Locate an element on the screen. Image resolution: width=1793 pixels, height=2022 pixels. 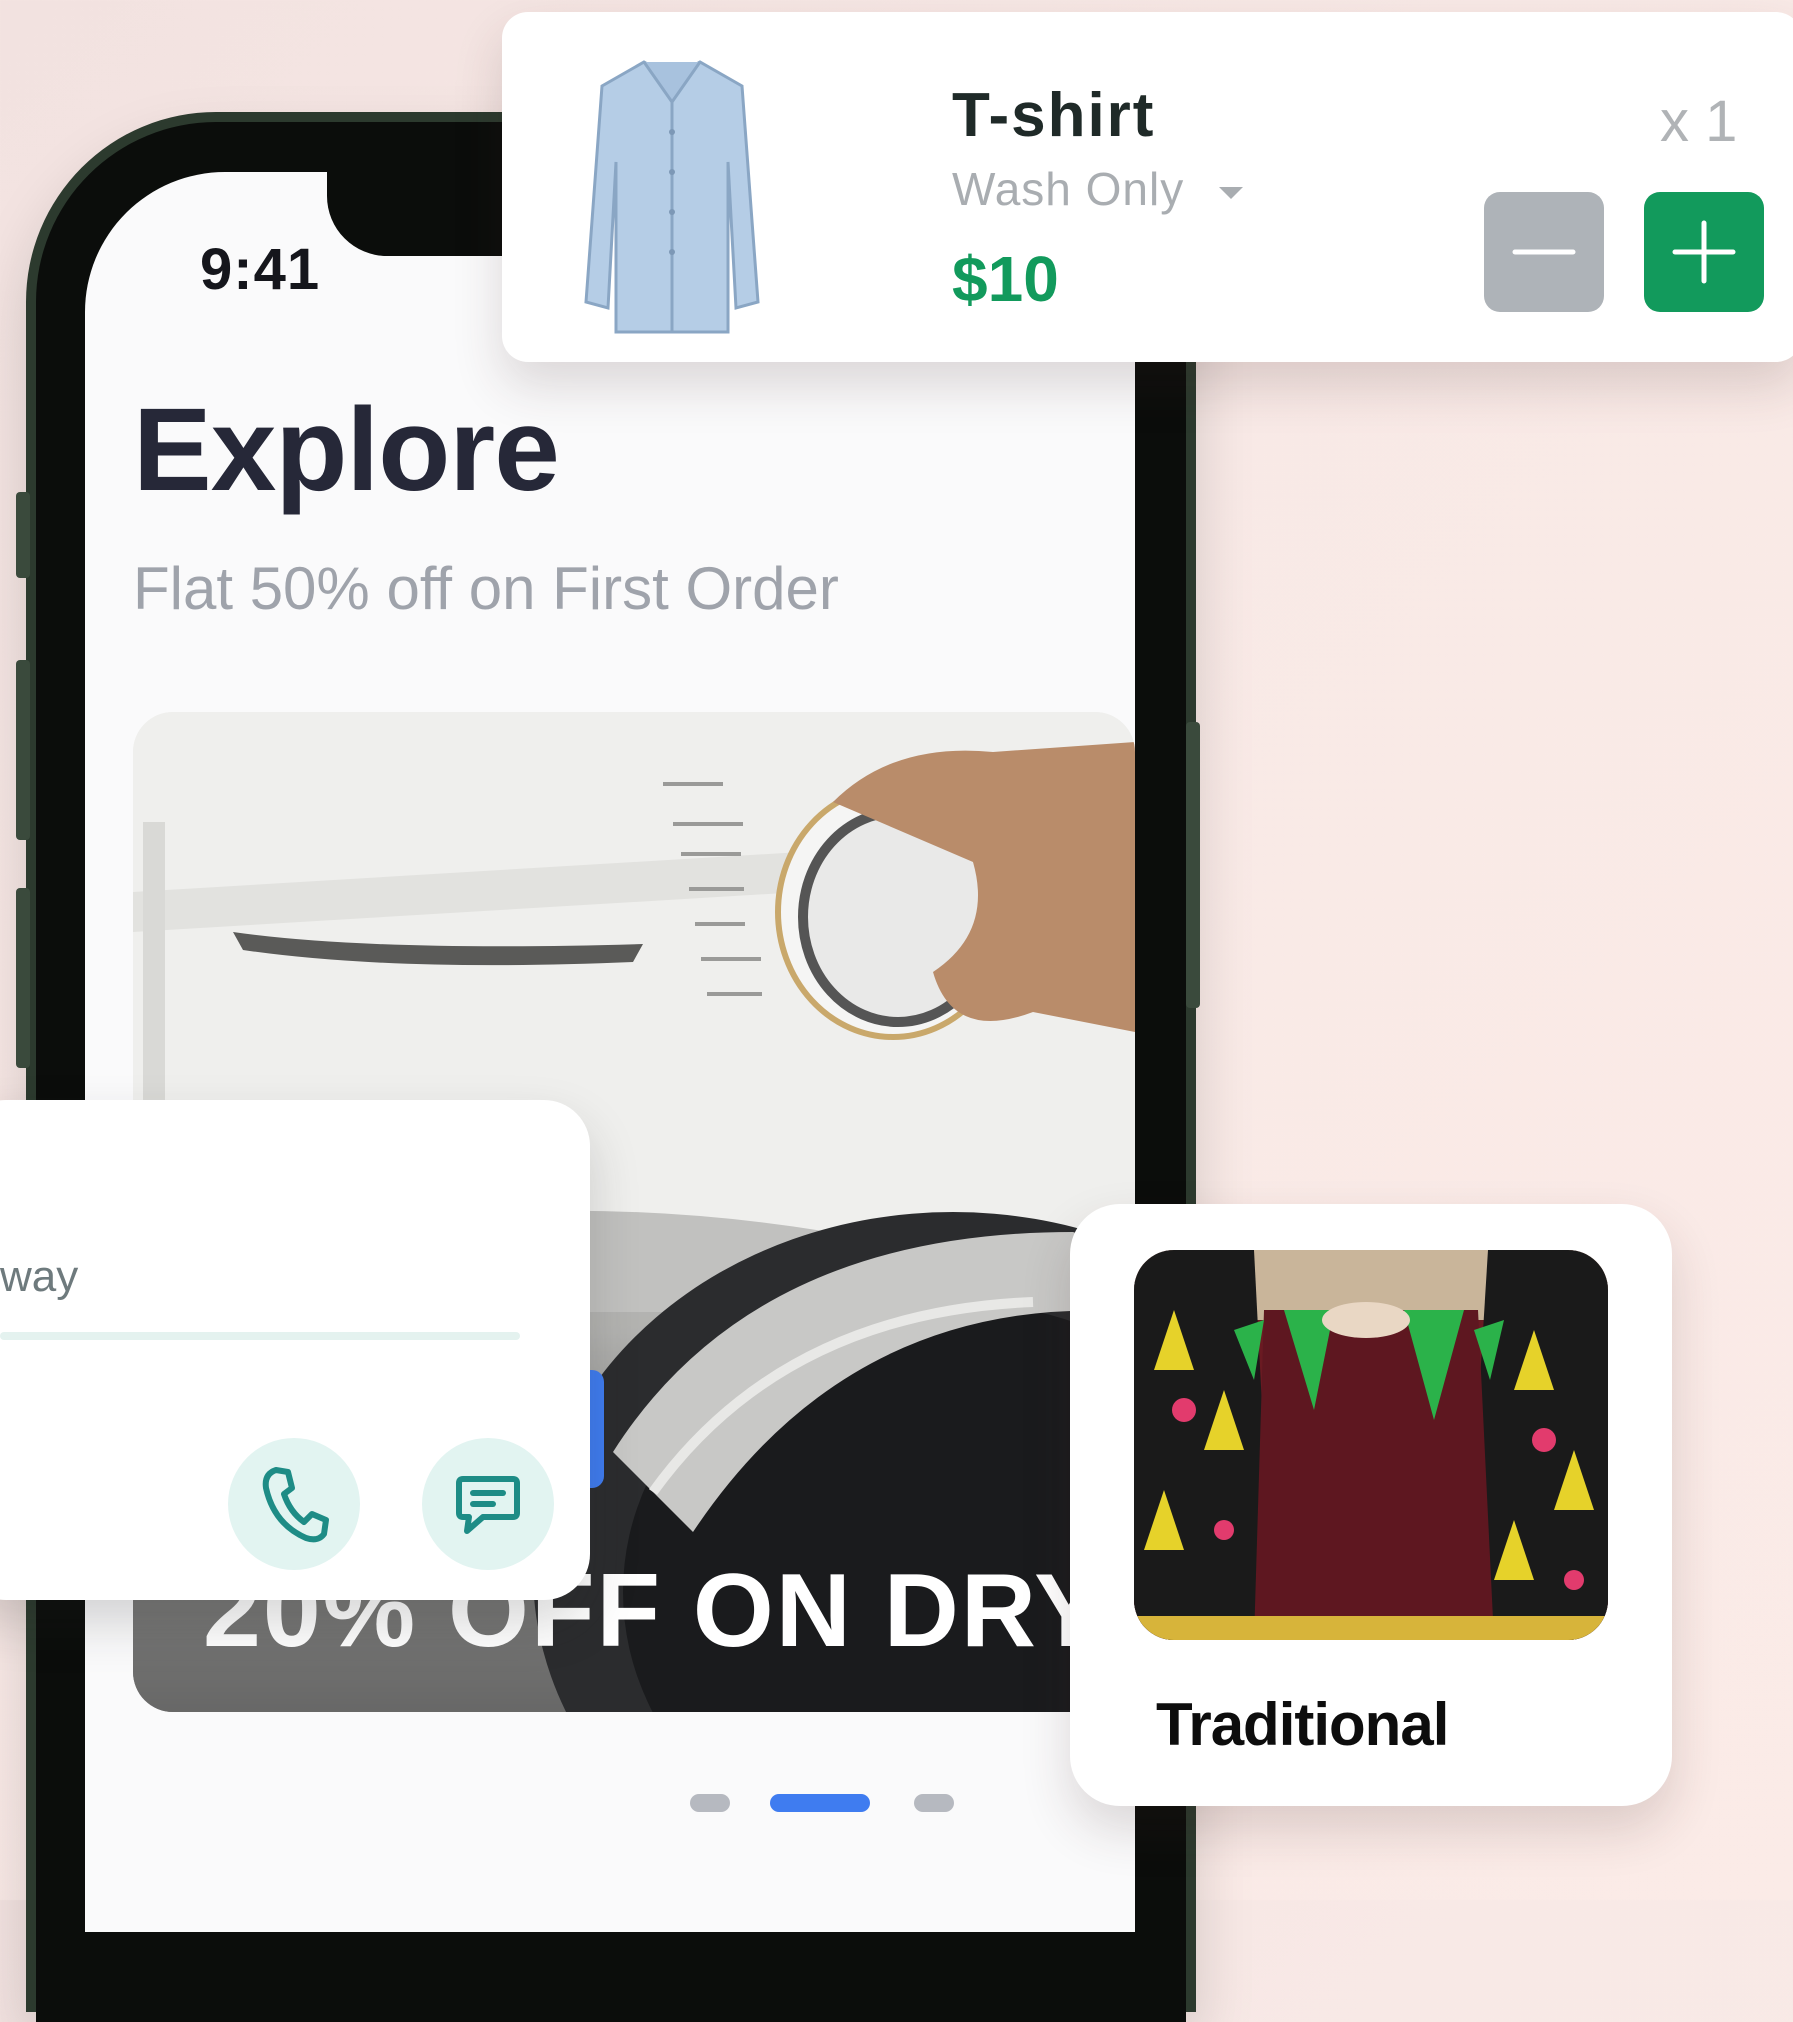
item-quantity: x 1 is located at coordinates (1699, 121).